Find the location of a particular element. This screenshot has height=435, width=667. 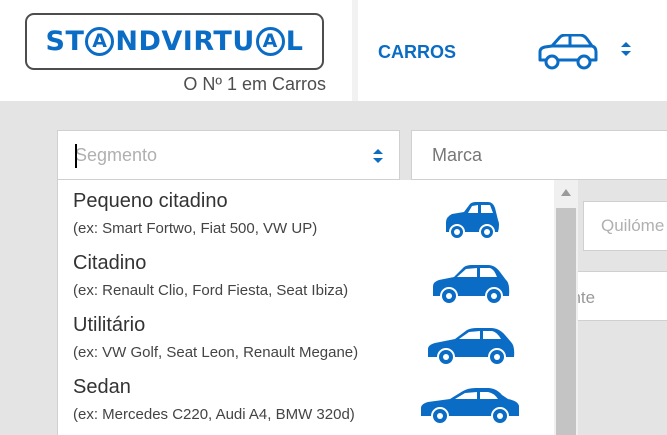

logo-wordmark: ST A NDVIRTU A L is located at coordinates (174, 41).